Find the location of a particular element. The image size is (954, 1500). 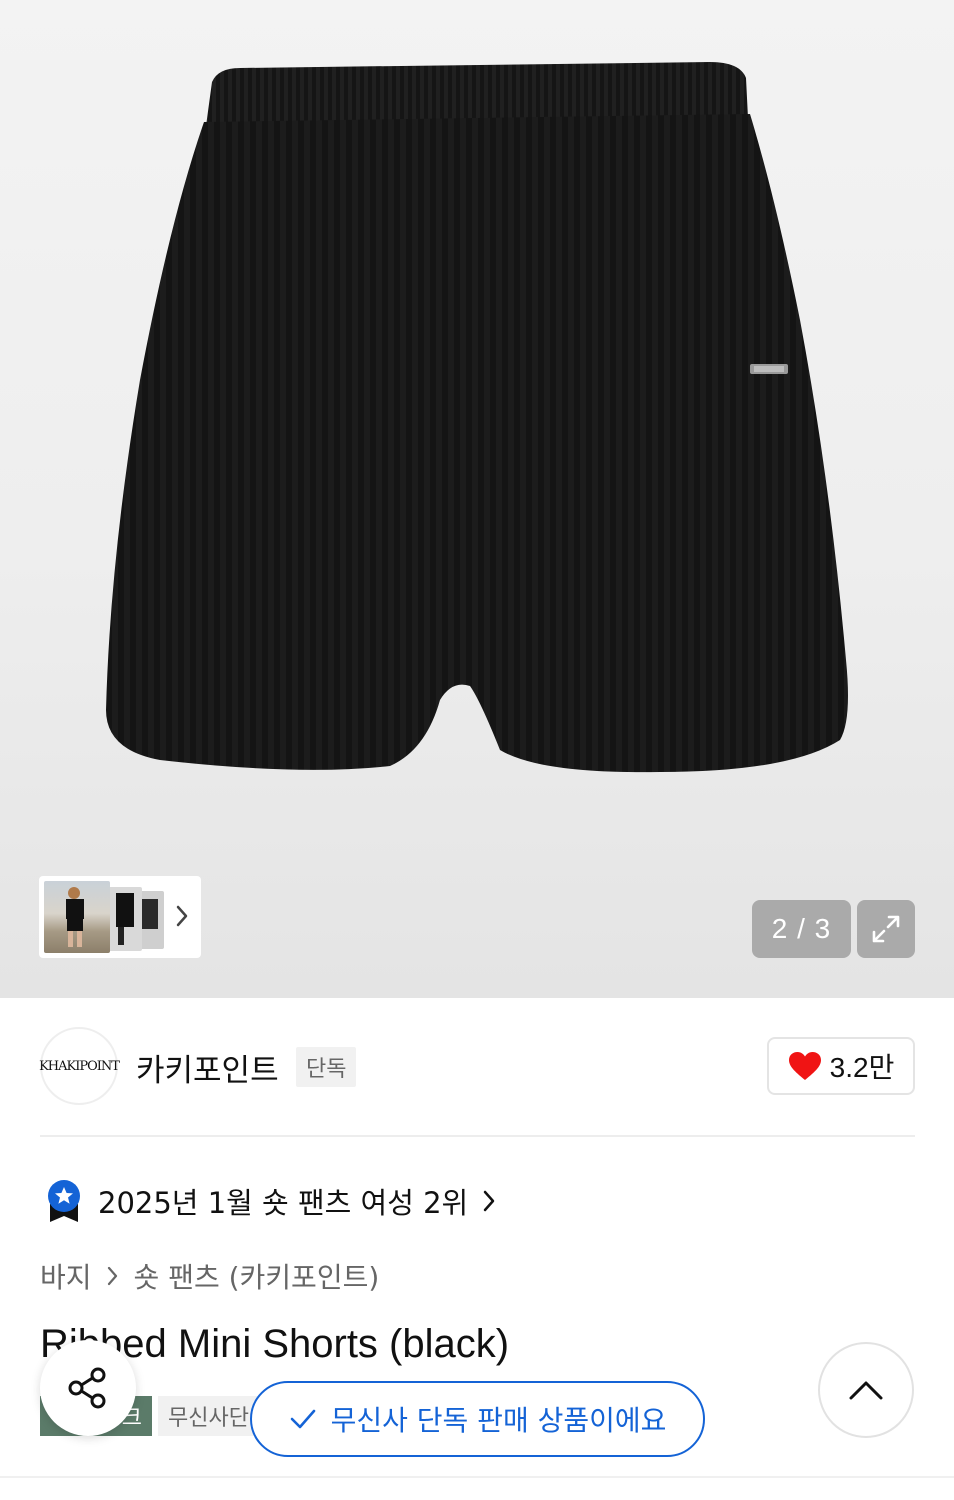

brand-logo: KHAKIPOINT is located at coordinates (79, 1066).